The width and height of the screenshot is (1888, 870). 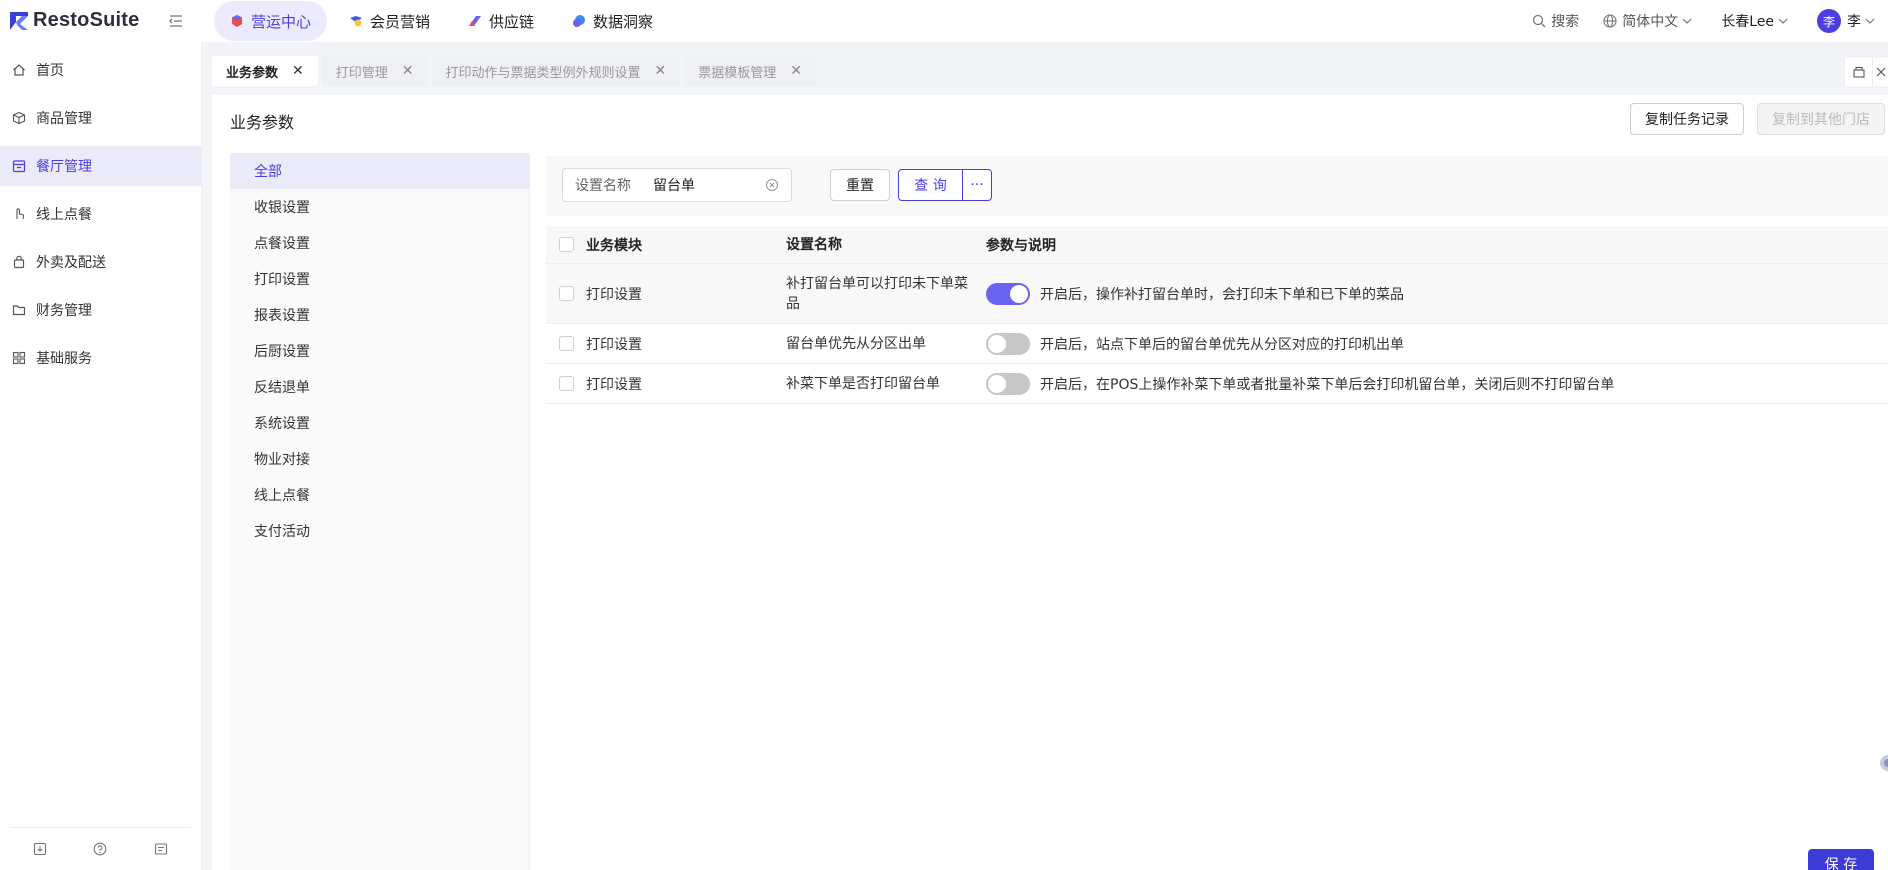 I want to click on query-button: 查 询, so click(x=930, y=185).